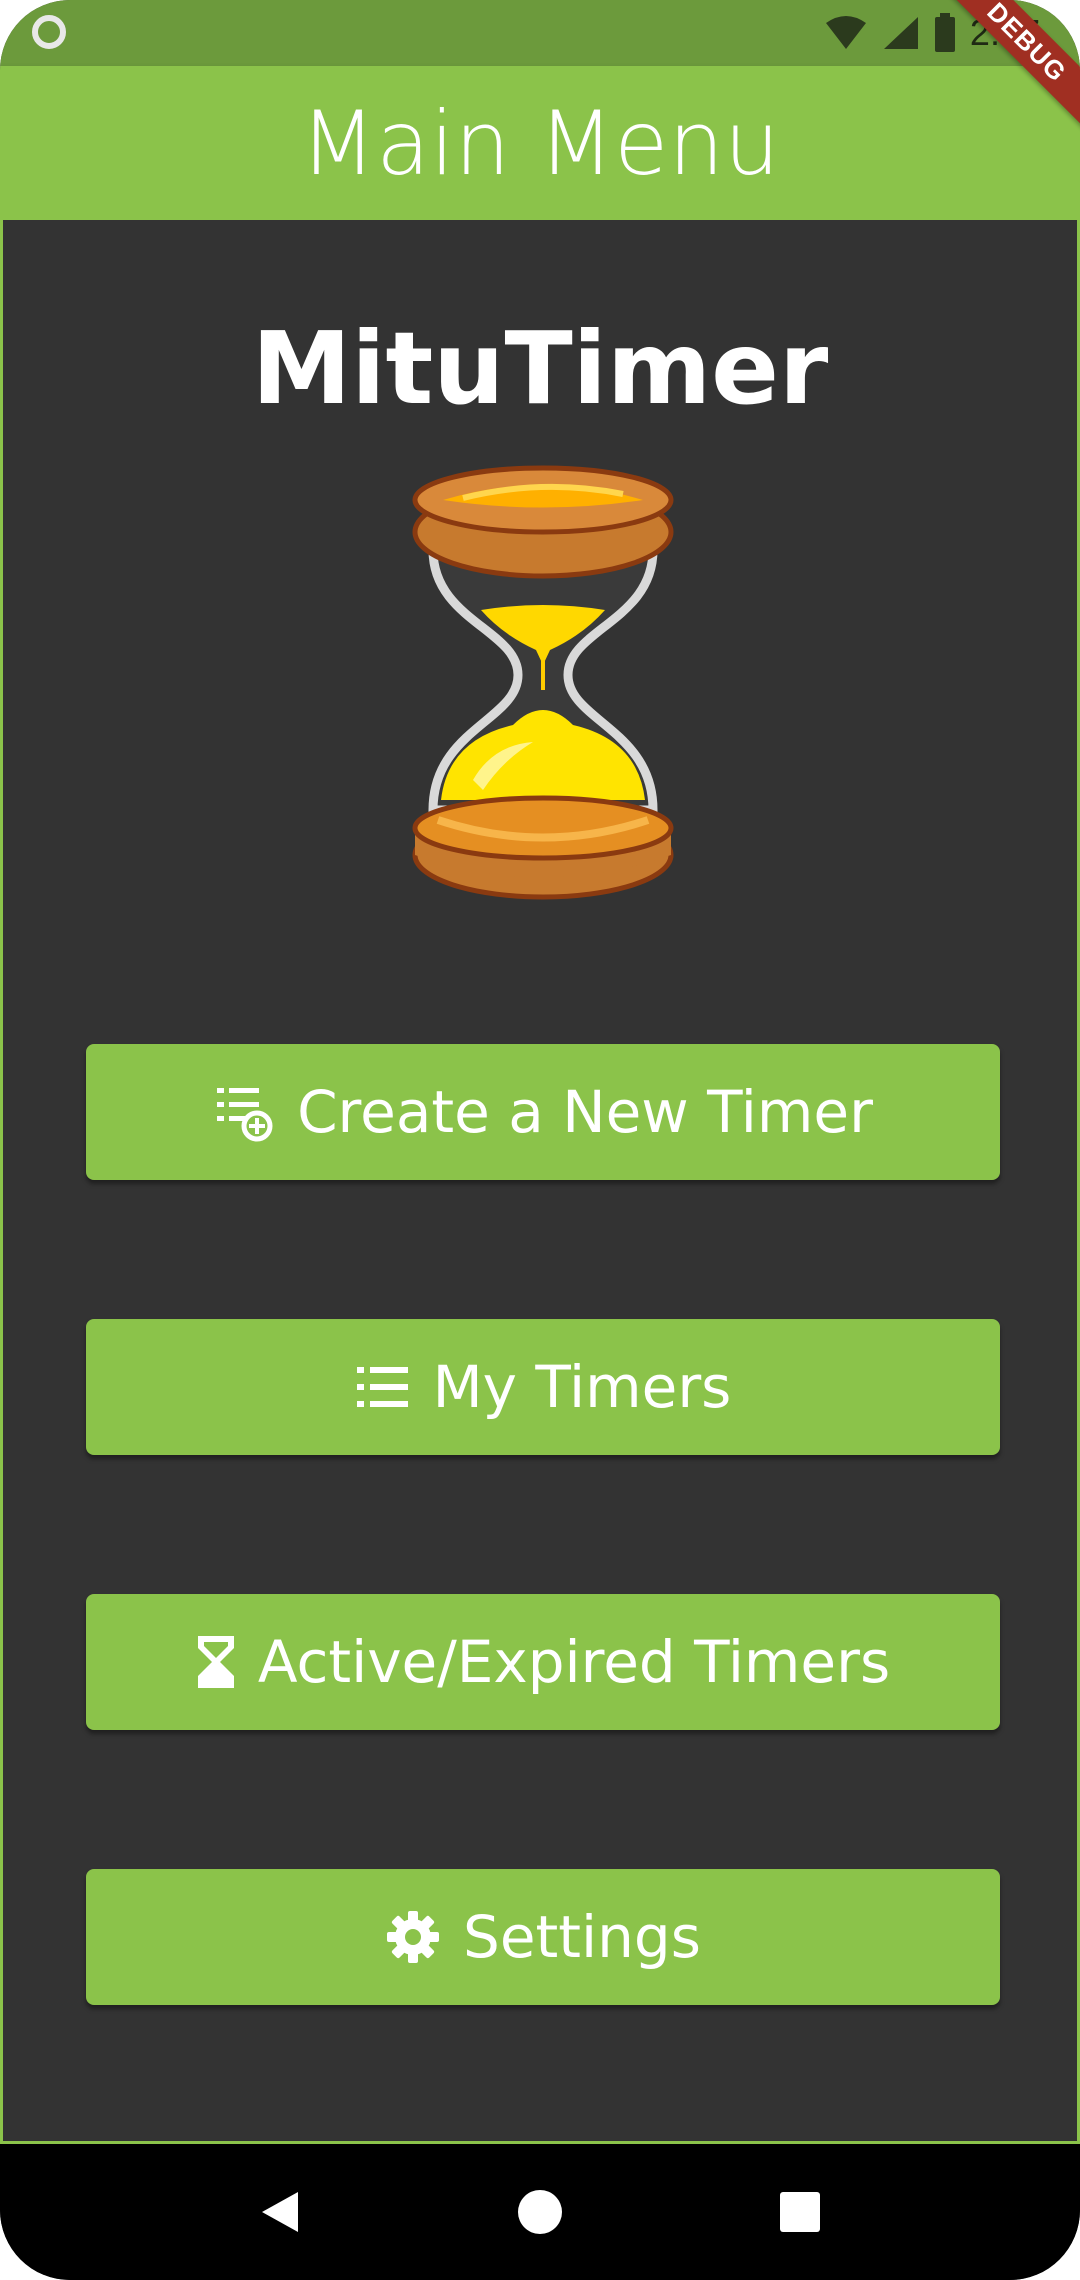 Image resolution: width=1080 pixels, height=2280 pixels. Describe the element at coordinates (900, 33) in the screenshot. I see `signal-icon` at that location.